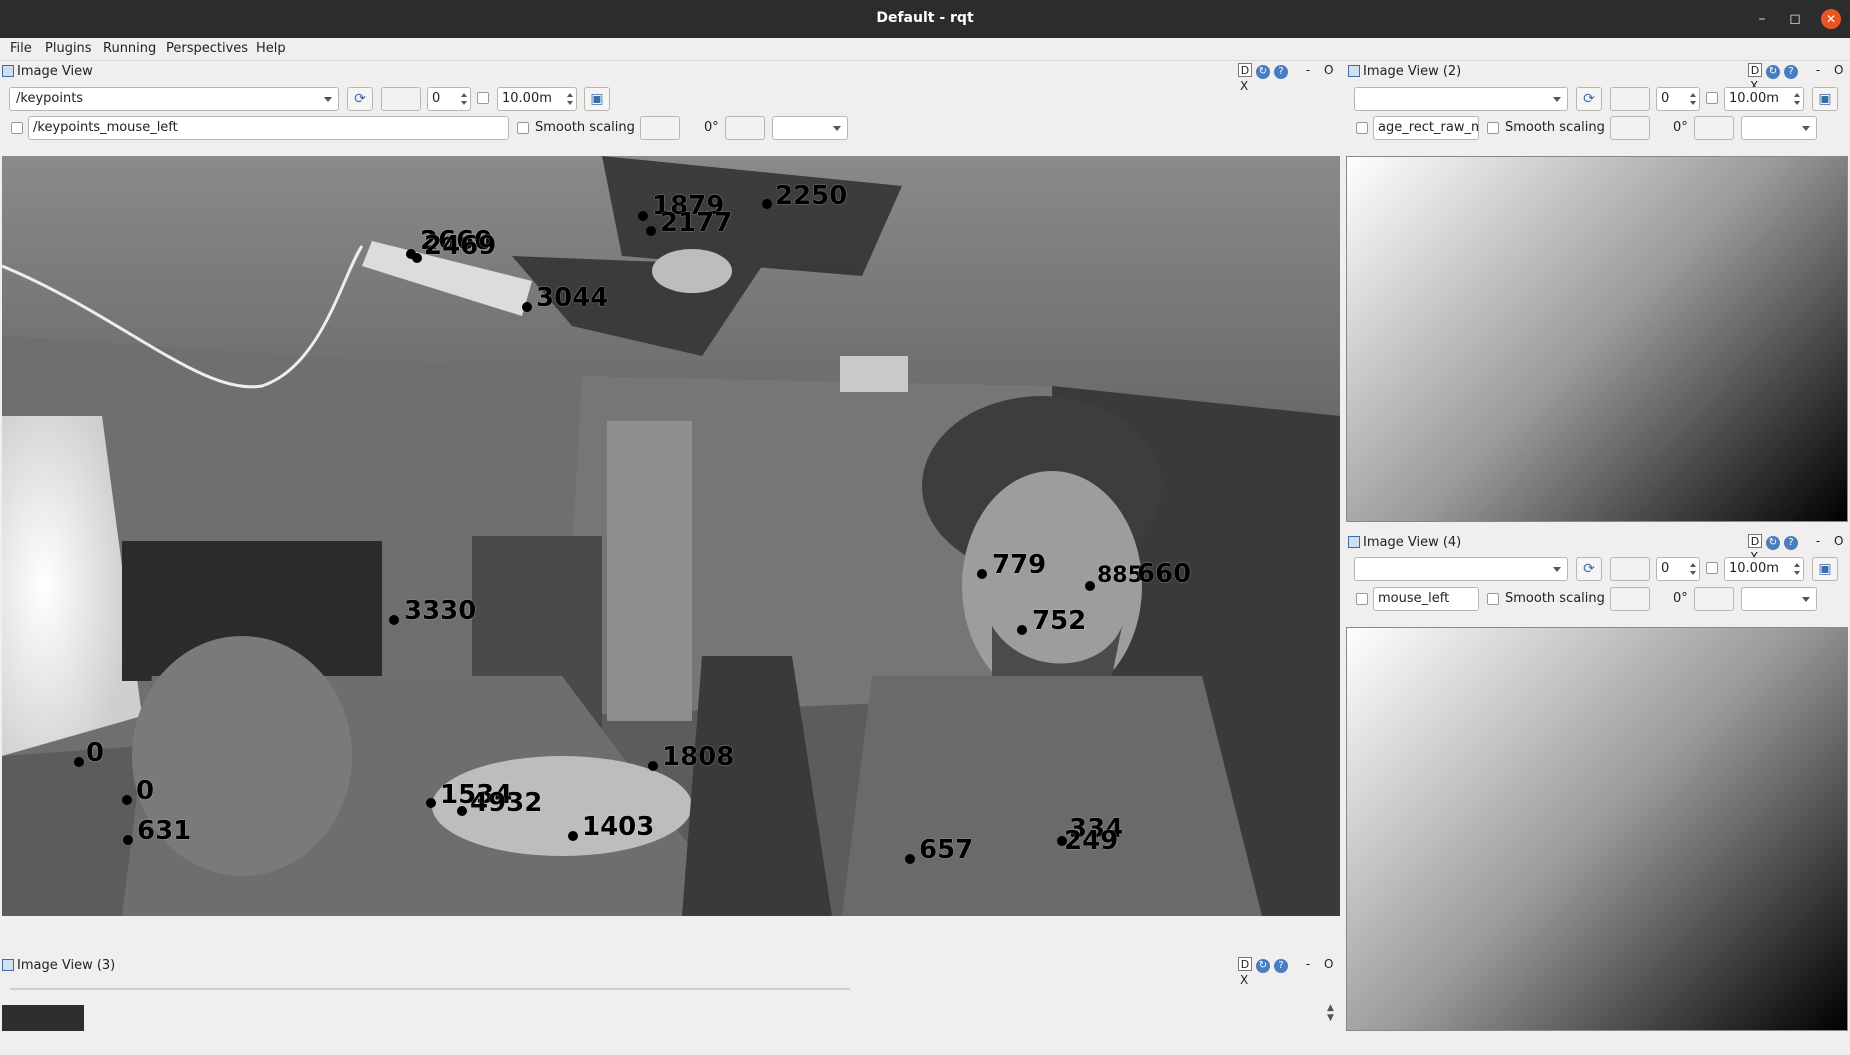 Image resolution: width=1850 pixels, height=1055 pixels. What do you see at coordinates (1330, 1013) in the screenshot?
I see `view3-scroll-arrows: ▲ ▼` at bounding box center [1330, 1013].